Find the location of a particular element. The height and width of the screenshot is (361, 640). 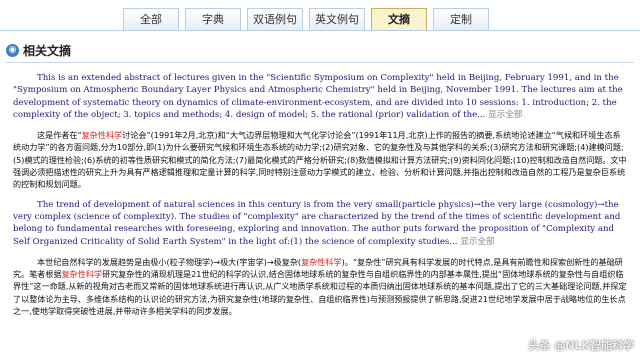

tab-4: 文摘 is located at coordinates (399, 19).